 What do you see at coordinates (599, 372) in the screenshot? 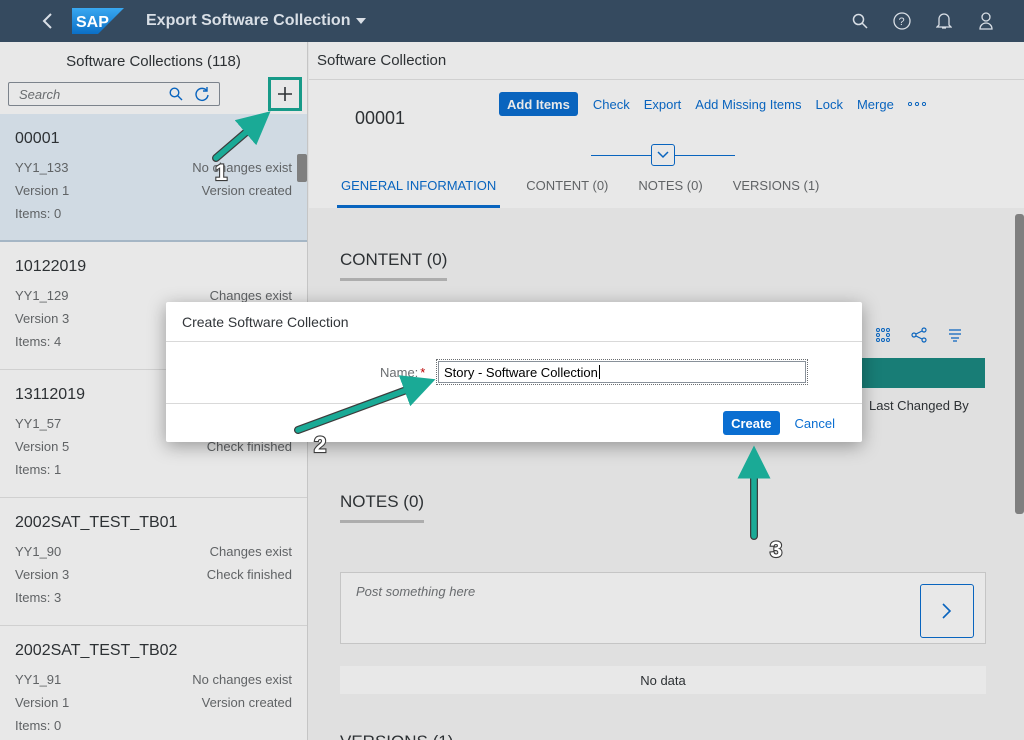
I see `text-caret` at bounding box center [599, 372].